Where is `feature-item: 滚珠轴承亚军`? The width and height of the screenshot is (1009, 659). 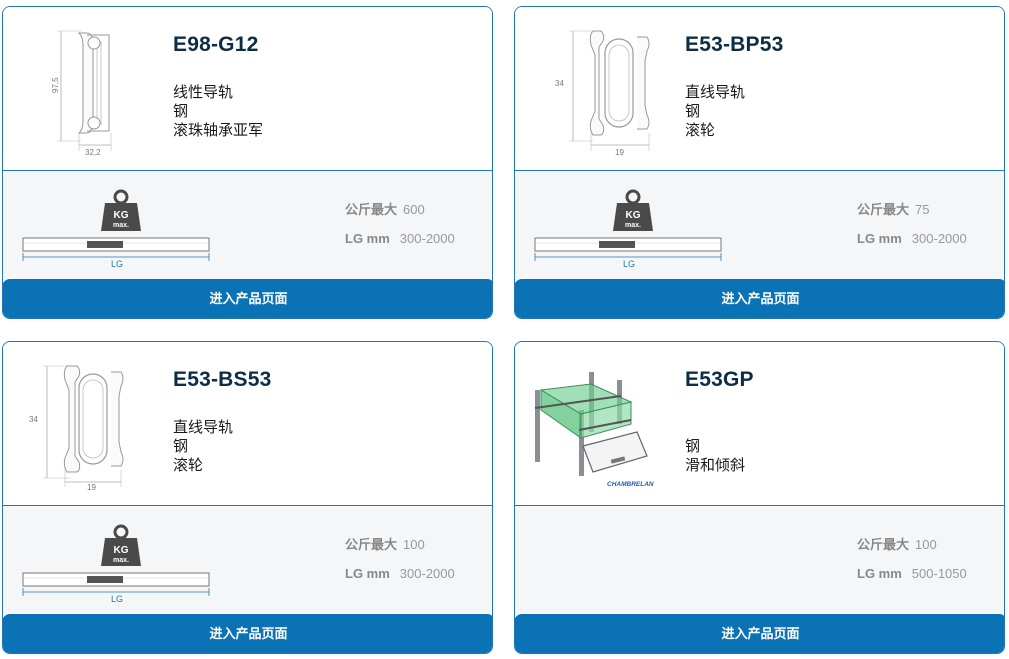 feature-item: 滚珠轴承亚军 is located at coordinates (218, 130).